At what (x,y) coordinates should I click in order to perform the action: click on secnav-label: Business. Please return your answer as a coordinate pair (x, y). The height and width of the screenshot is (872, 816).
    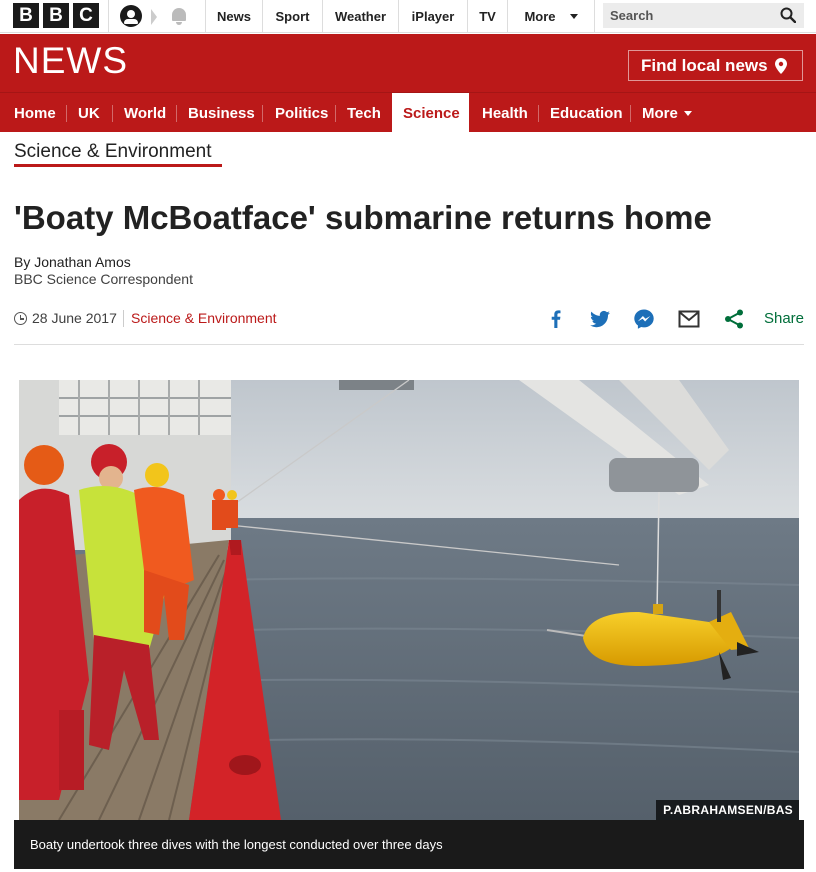
    Looking at the image, I should click on (221, 113).